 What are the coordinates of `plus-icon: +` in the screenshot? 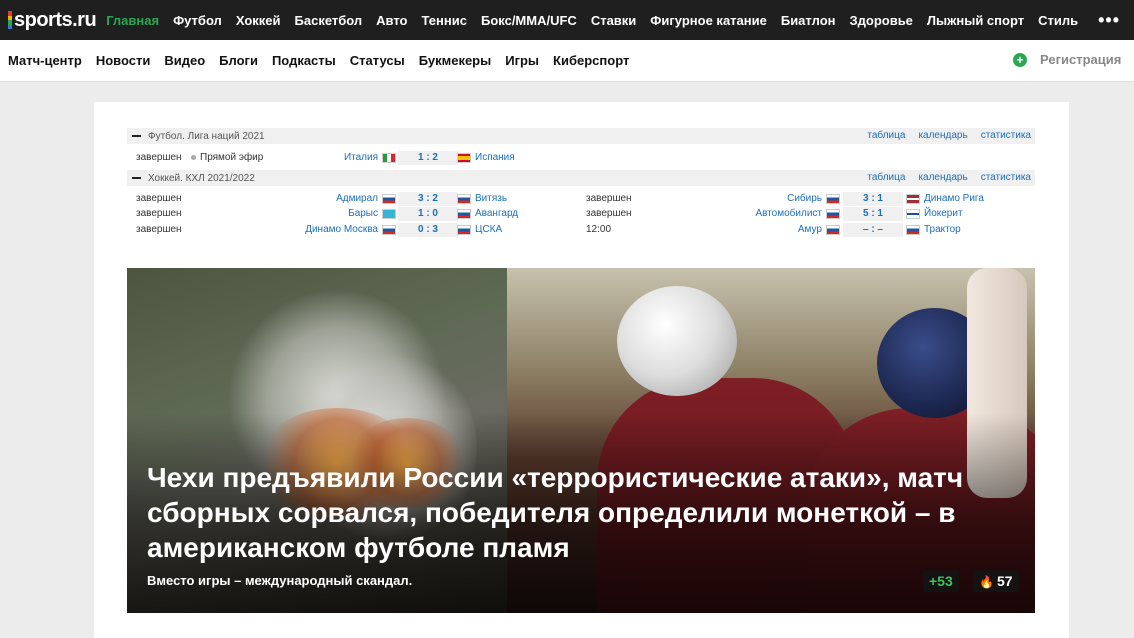 It's located at (1020, 59).